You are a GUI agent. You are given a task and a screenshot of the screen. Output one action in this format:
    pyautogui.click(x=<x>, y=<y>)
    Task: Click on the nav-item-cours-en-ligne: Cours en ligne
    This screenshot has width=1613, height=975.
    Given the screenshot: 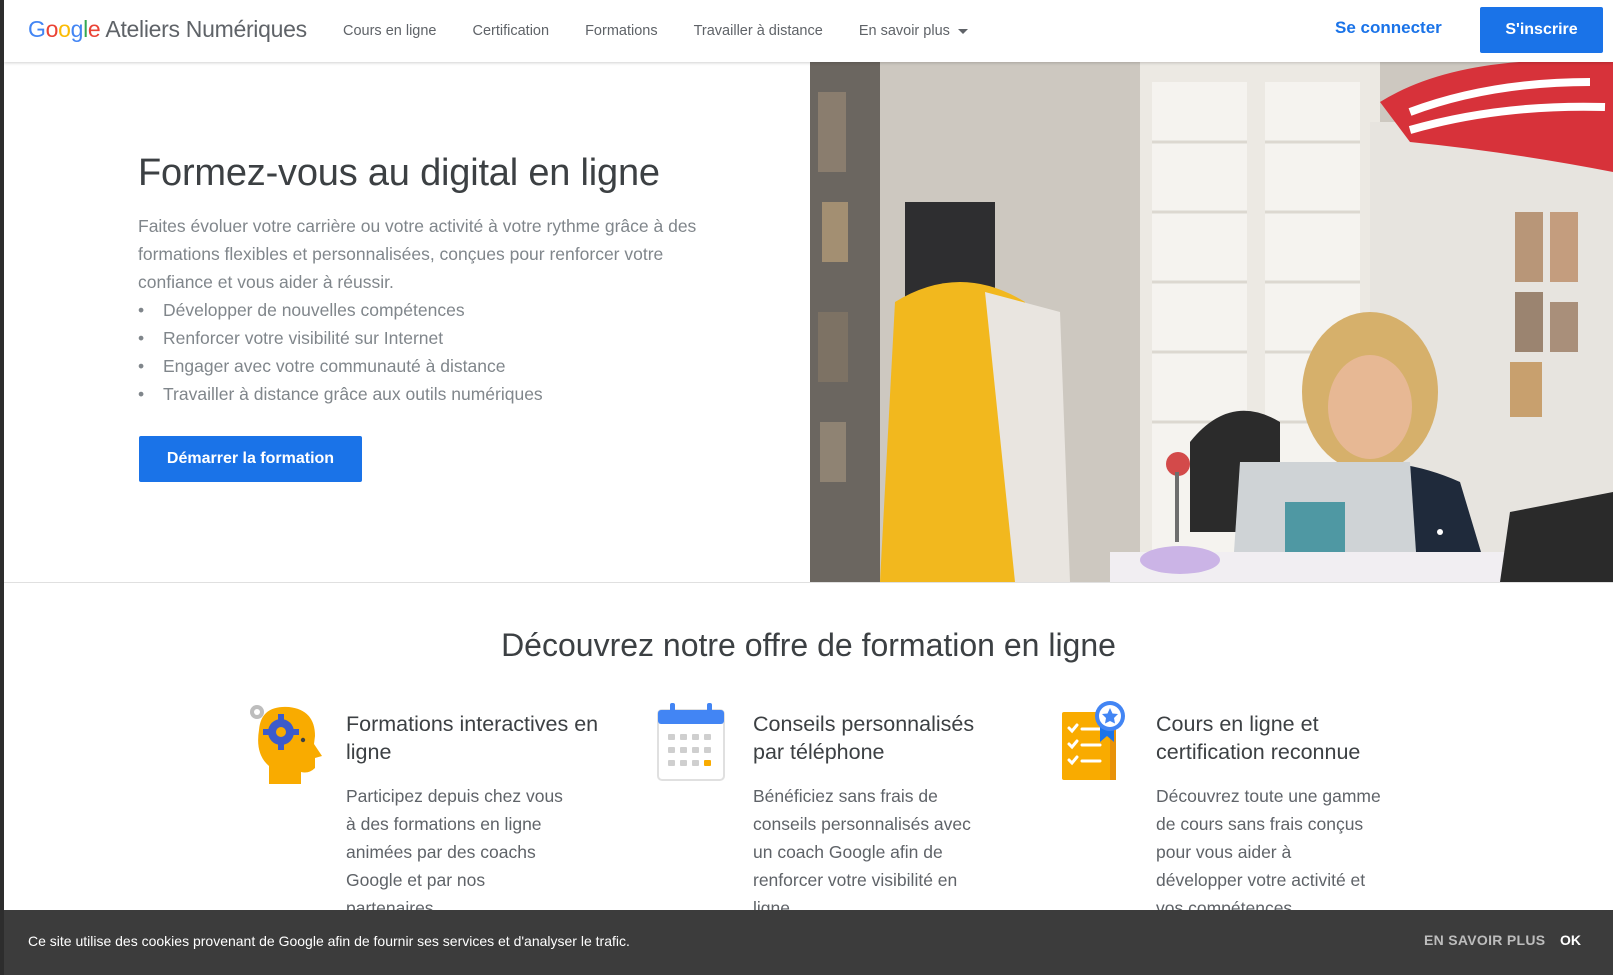 What is the action you would take?
    pyautogui.click(x=390, y=31)
    